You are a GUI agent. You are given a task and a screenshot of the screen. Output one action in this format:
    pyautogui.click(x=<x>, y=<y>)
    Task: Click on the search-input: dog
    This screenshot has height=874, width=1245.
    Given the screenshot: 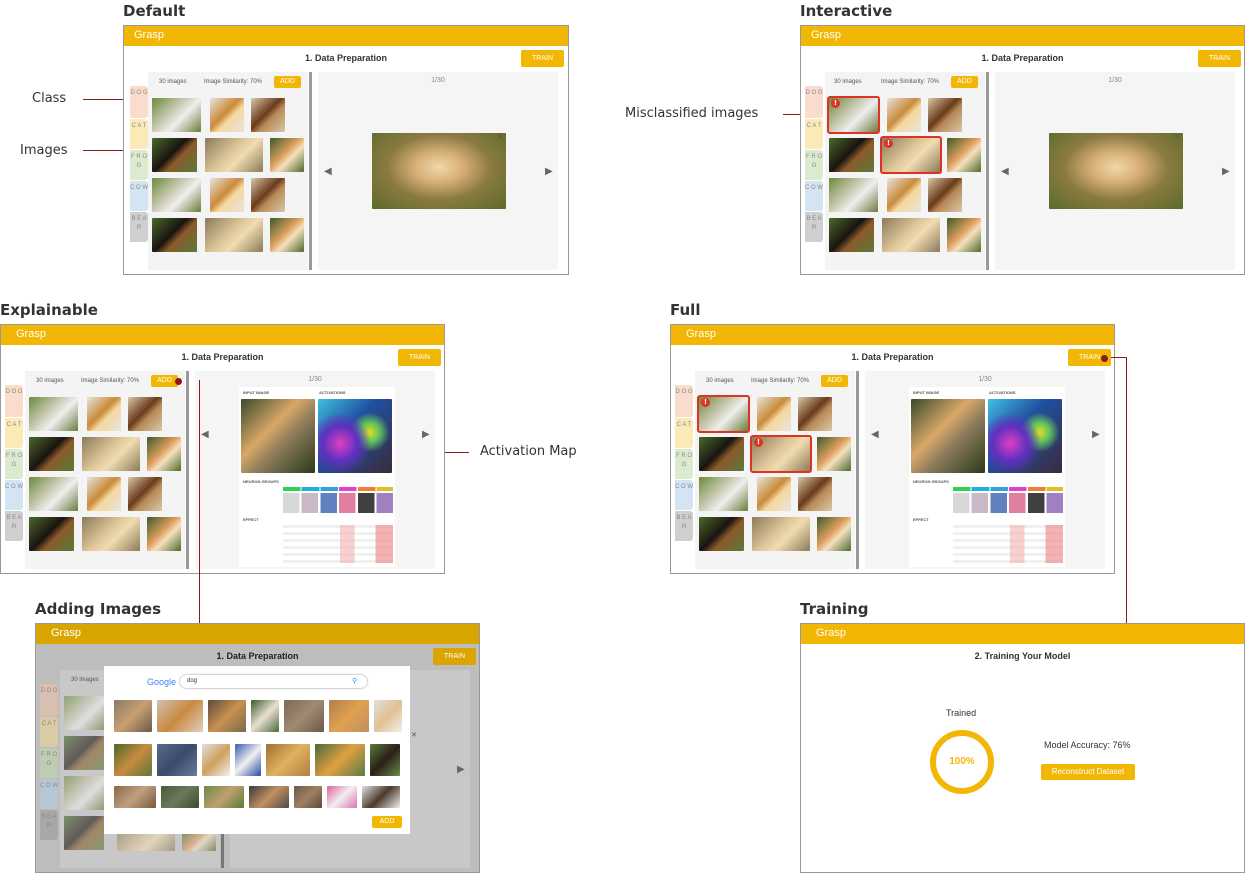 What is the action you would take?
    pyautogui.click(x=192, y=681)
    